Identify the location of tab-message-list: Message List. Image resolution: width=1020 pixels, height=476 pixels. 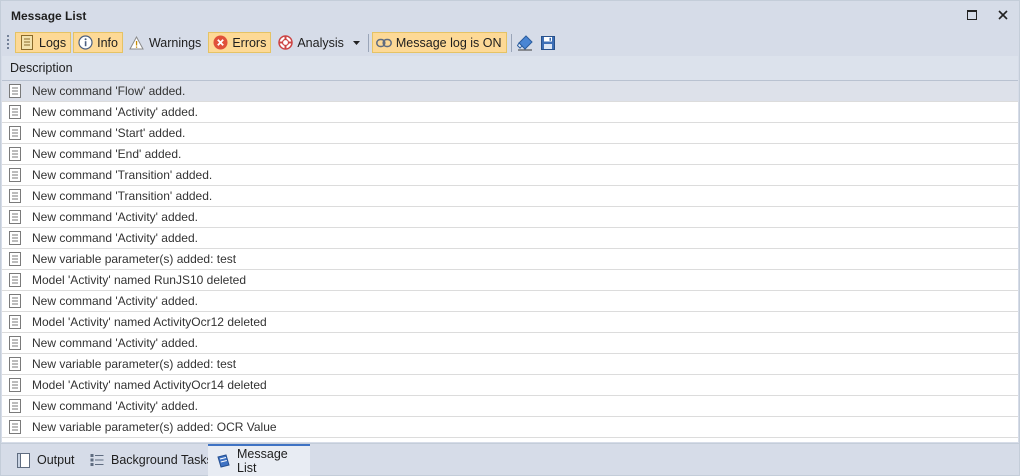
(259, 460).